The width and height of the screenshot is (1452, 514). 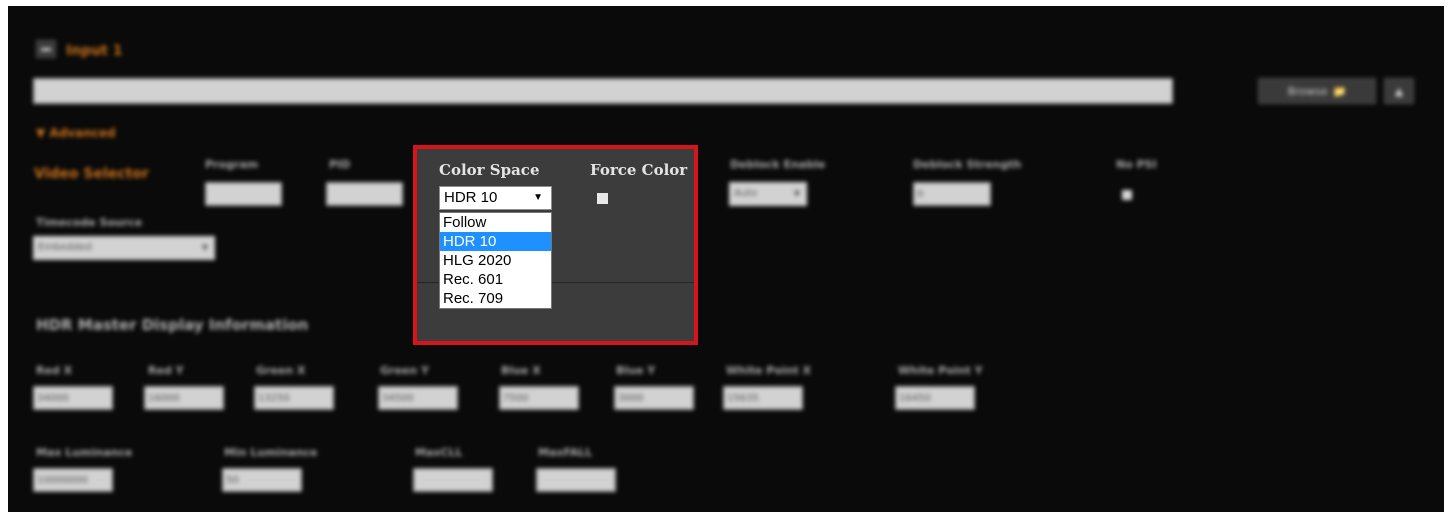 I want to click on green-x-field: 13250, so click(x=294, y=398).